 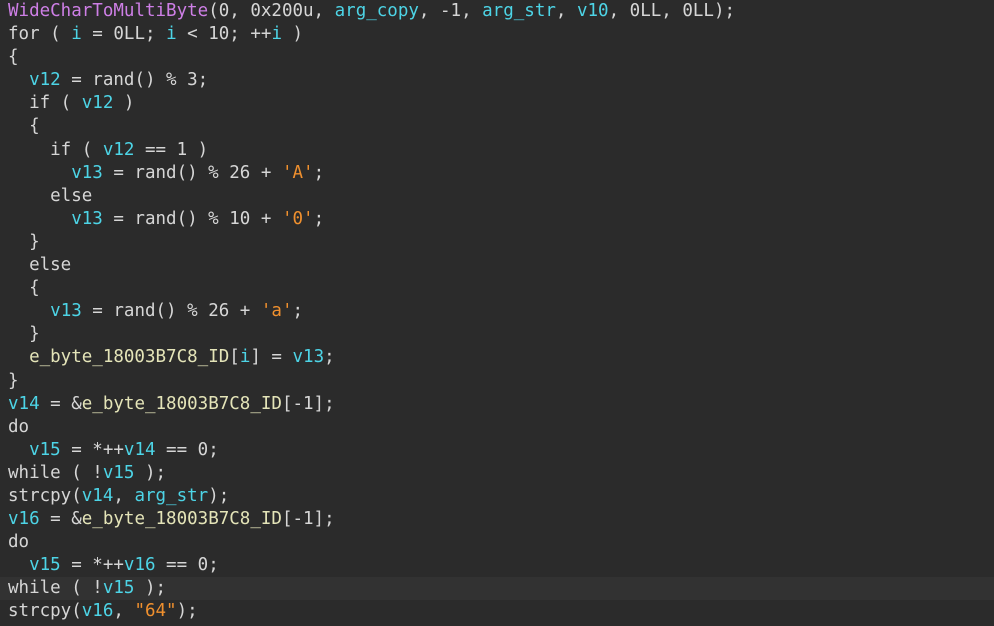 What do you see at coordinates (497, 357) in the screenshot?
I see `code-line: e_byte_18003B7C8_ID[i] = v13;` at bounding box center [497, 357].